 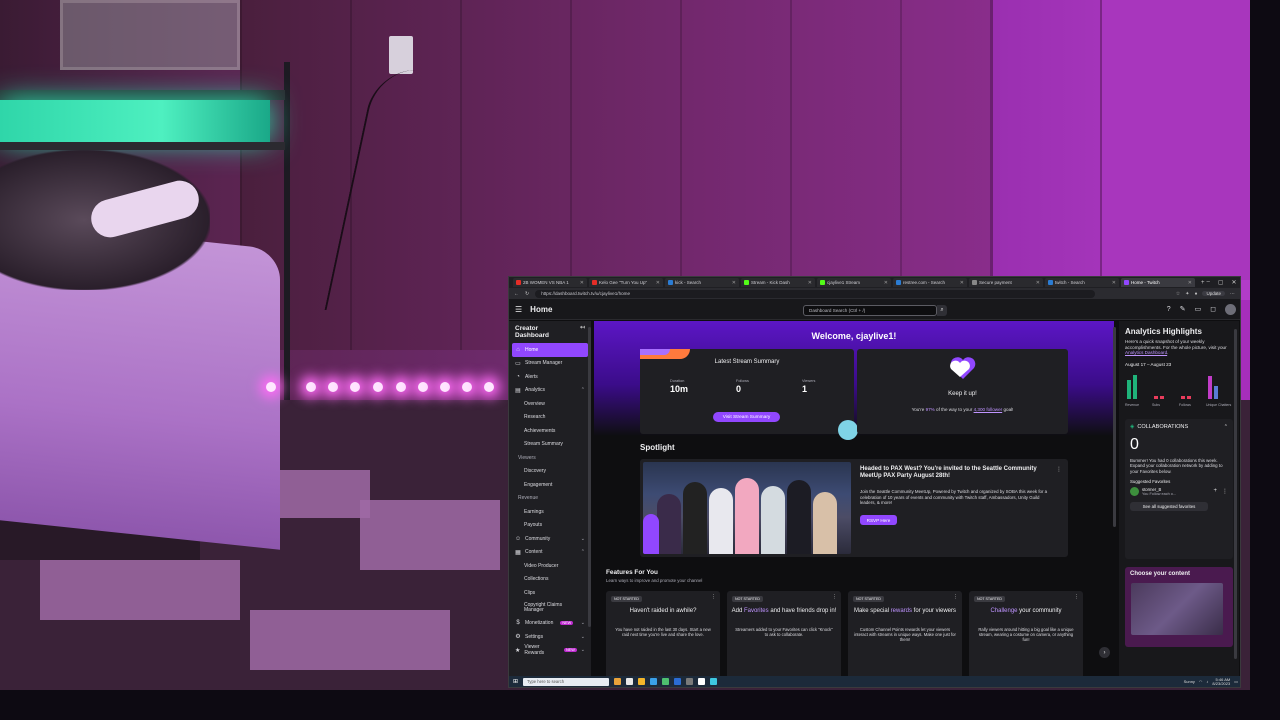 What do you see at coordinates (878, 520) in the screenshot?
I see `rsvp-button: RSVP Here` at bounding box center [878, 520].